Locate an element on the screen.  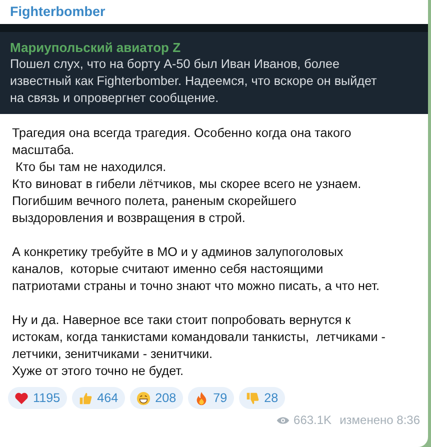
thumbs-up-icon is located at coordinates (86, 398).